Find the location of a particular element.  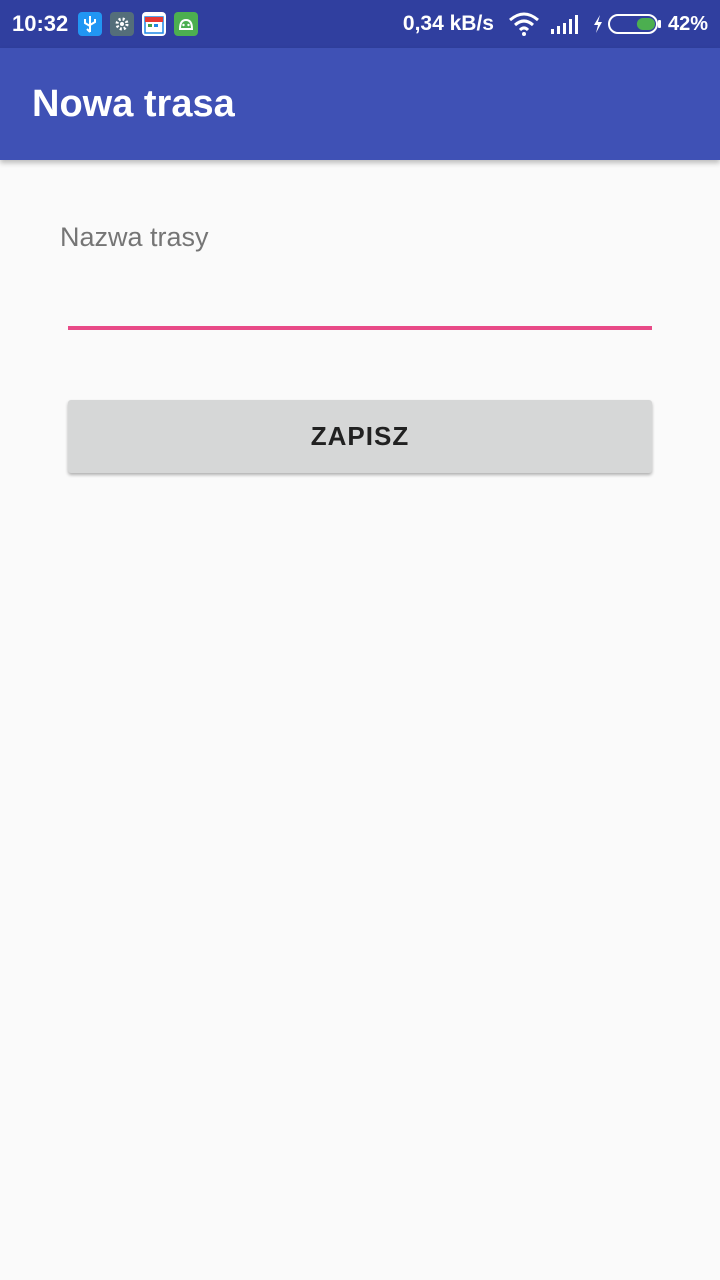

android-icon is located at coordinates (186, 24).